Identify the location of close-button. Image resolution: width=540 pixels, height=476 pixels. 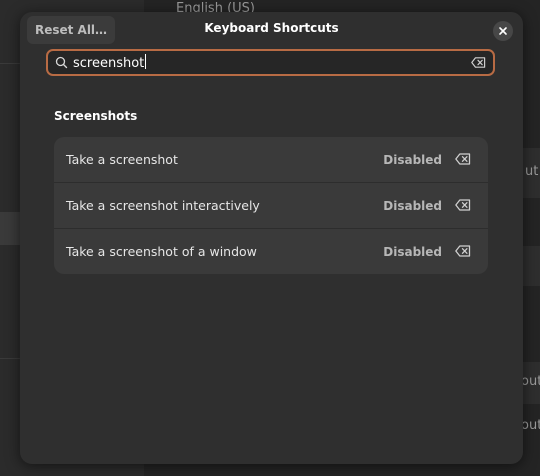
(503, 31).